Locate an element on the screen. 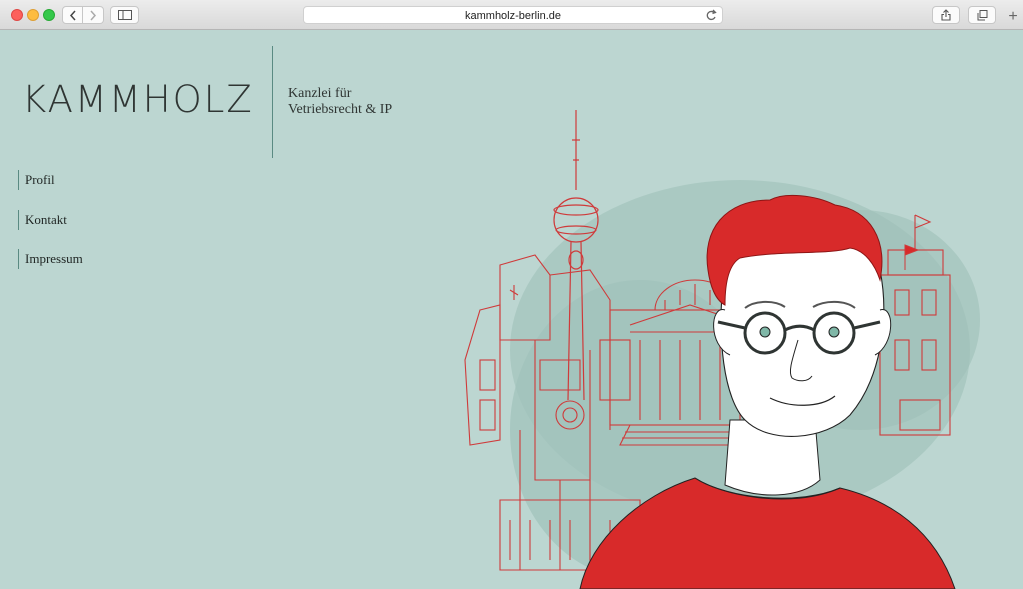  tabs-icon is located at coordinates (982, 14).